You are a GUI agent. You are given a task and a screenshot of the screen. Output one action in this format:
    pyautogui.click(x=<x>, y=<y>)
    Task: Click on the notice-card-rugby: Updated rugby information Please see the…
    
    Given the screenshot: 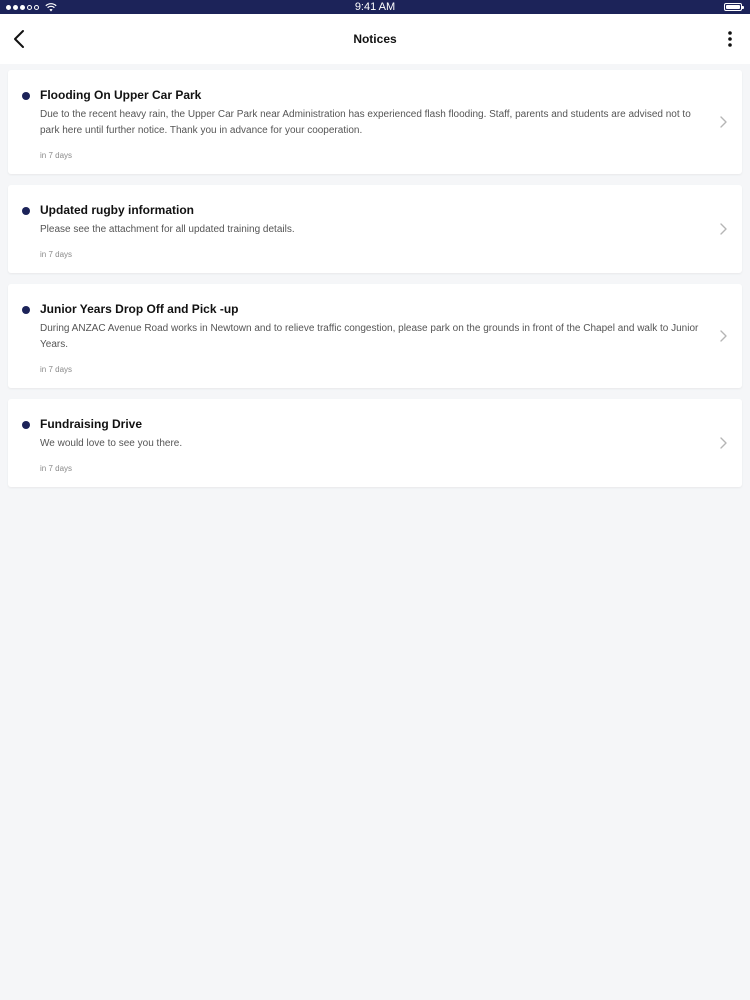 What is the action you would take?
    pyautogui.click(x=375, y=229)
    